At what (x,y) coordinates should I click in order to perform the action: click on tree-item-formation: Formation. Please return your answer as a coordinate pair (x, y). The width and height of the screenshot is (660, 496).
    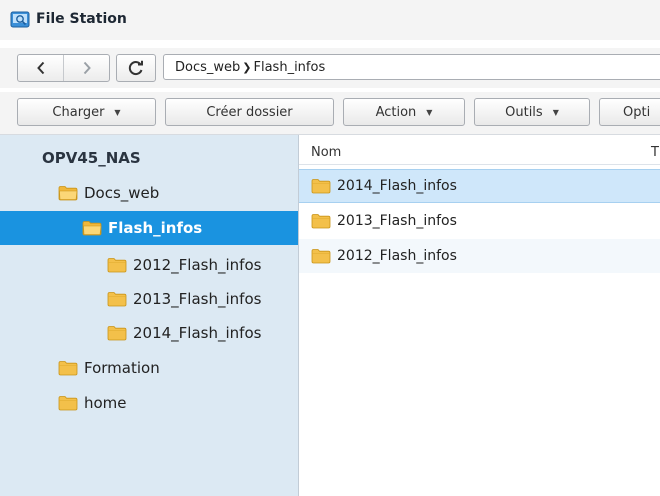
    Looking at the image, I should click on (149, 368).